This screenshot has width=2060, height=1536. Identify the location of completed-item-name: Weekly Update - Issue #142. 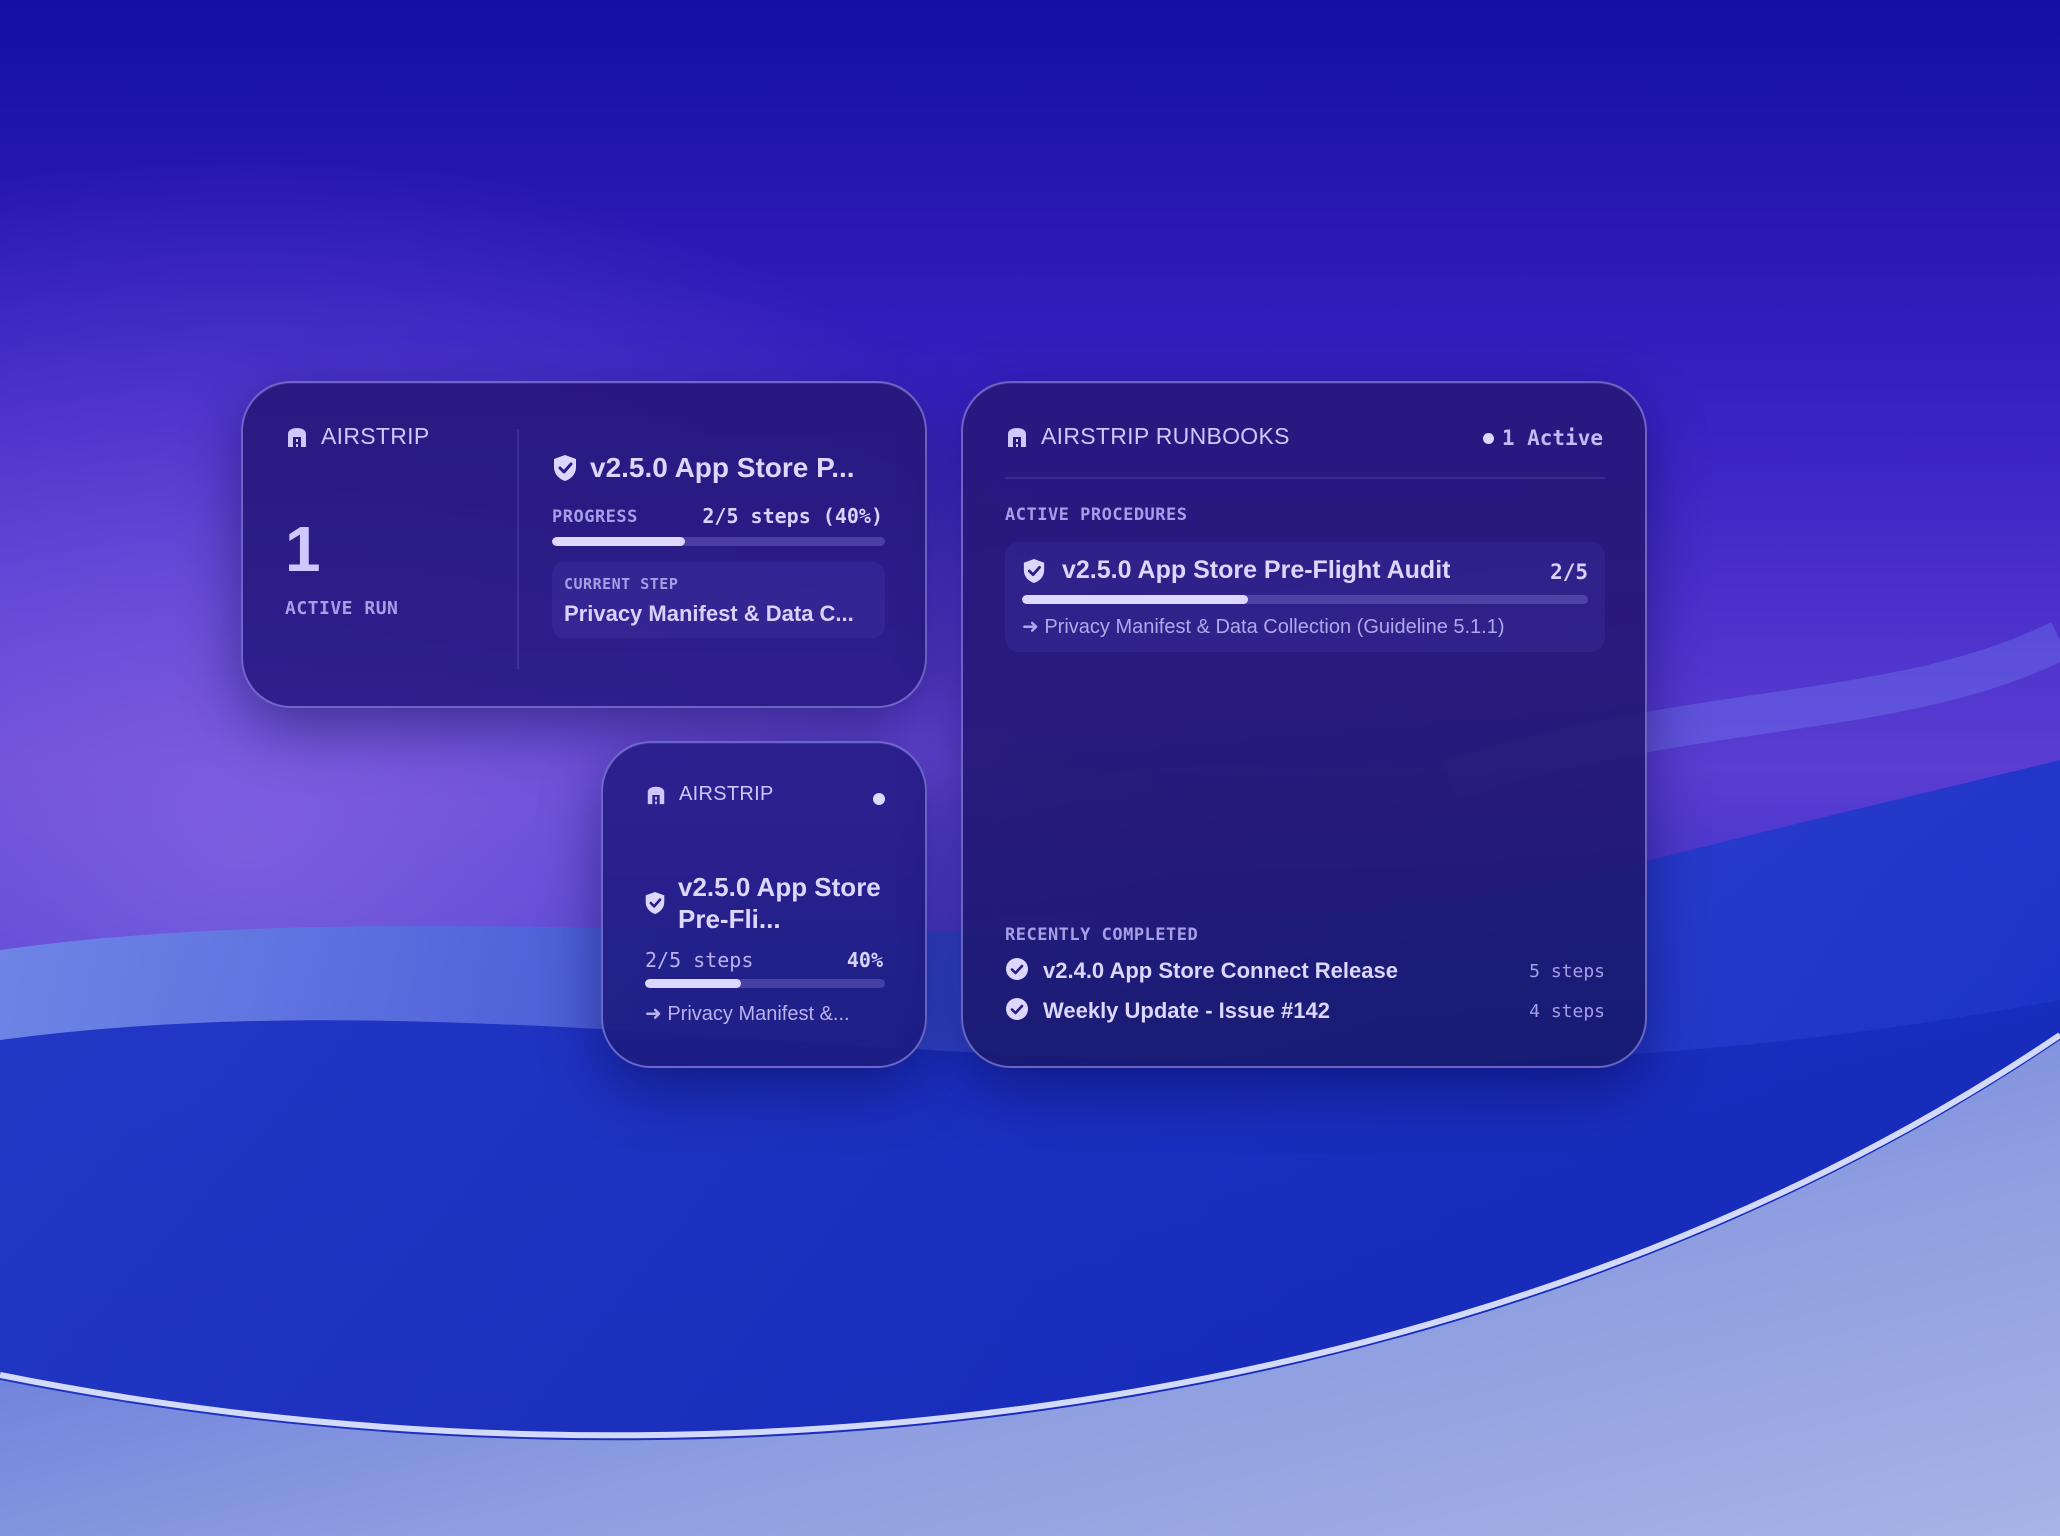
(1186, 1010).